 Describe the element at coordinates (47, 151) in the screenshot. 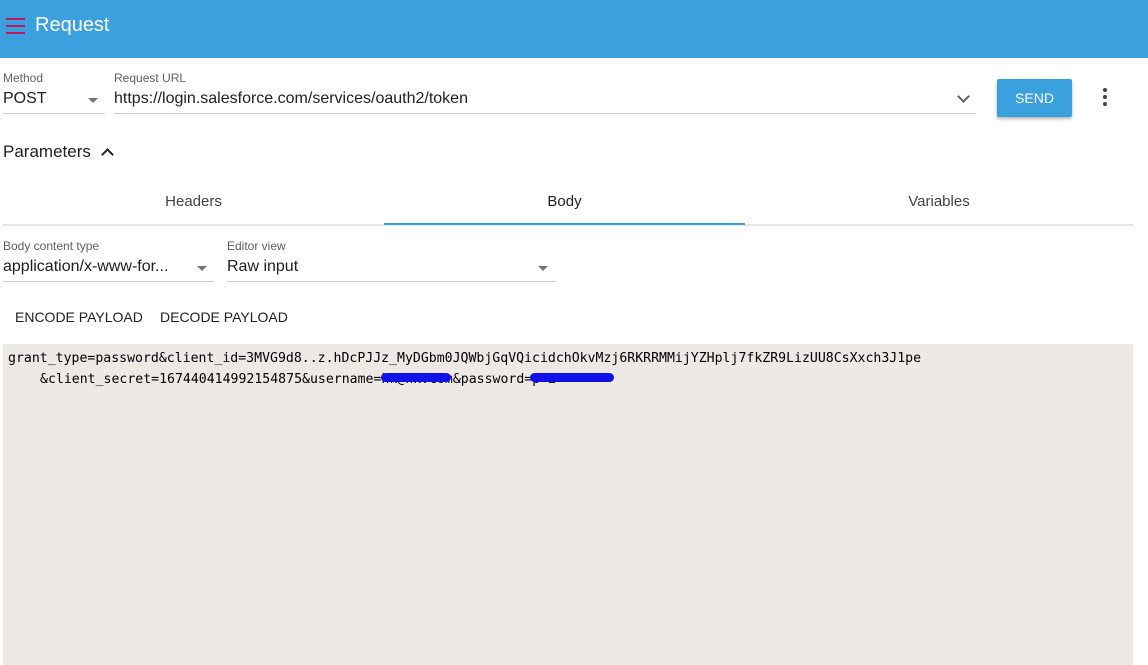

I see `parameters-title: Parameters` at that location.